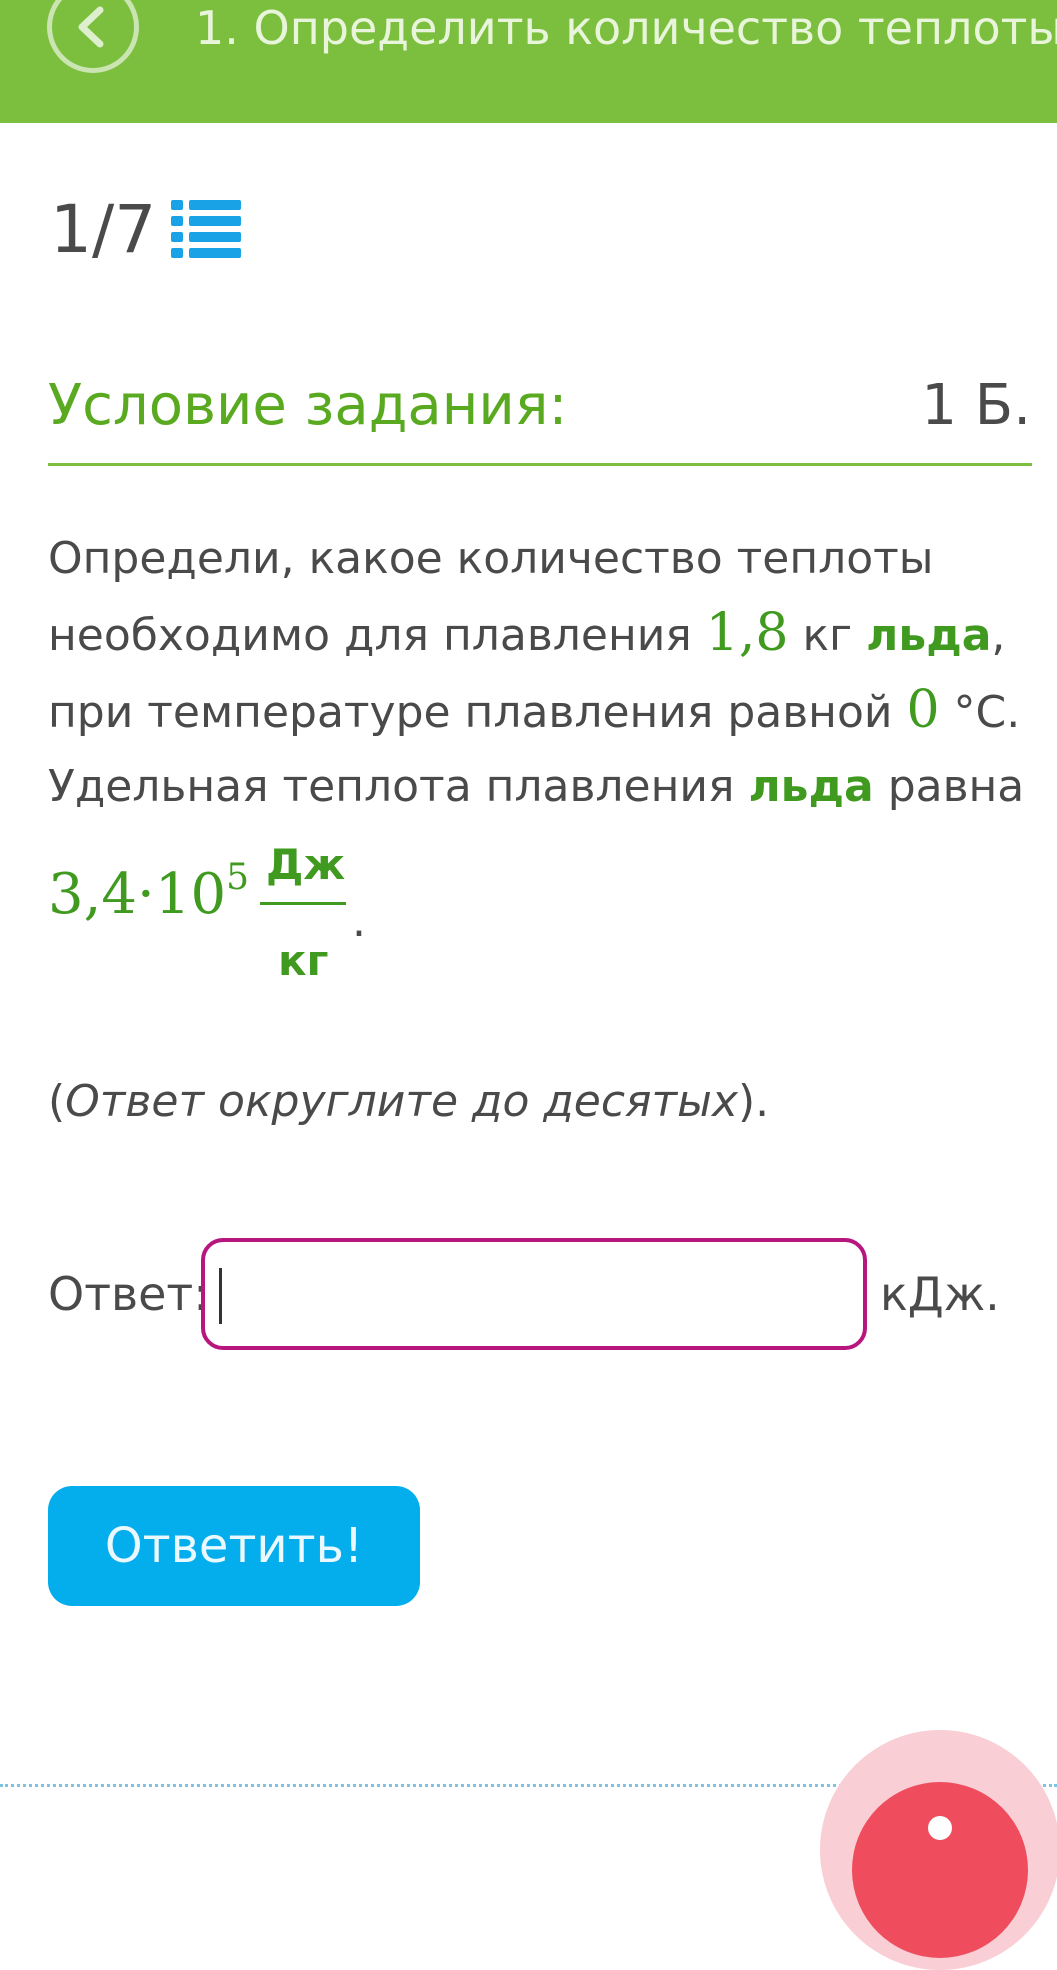 The width and height of the screenshot is (1057, 1970). I want to click on rounding-hint: (Ответ округлите до десятых)., so click(408, 1102).